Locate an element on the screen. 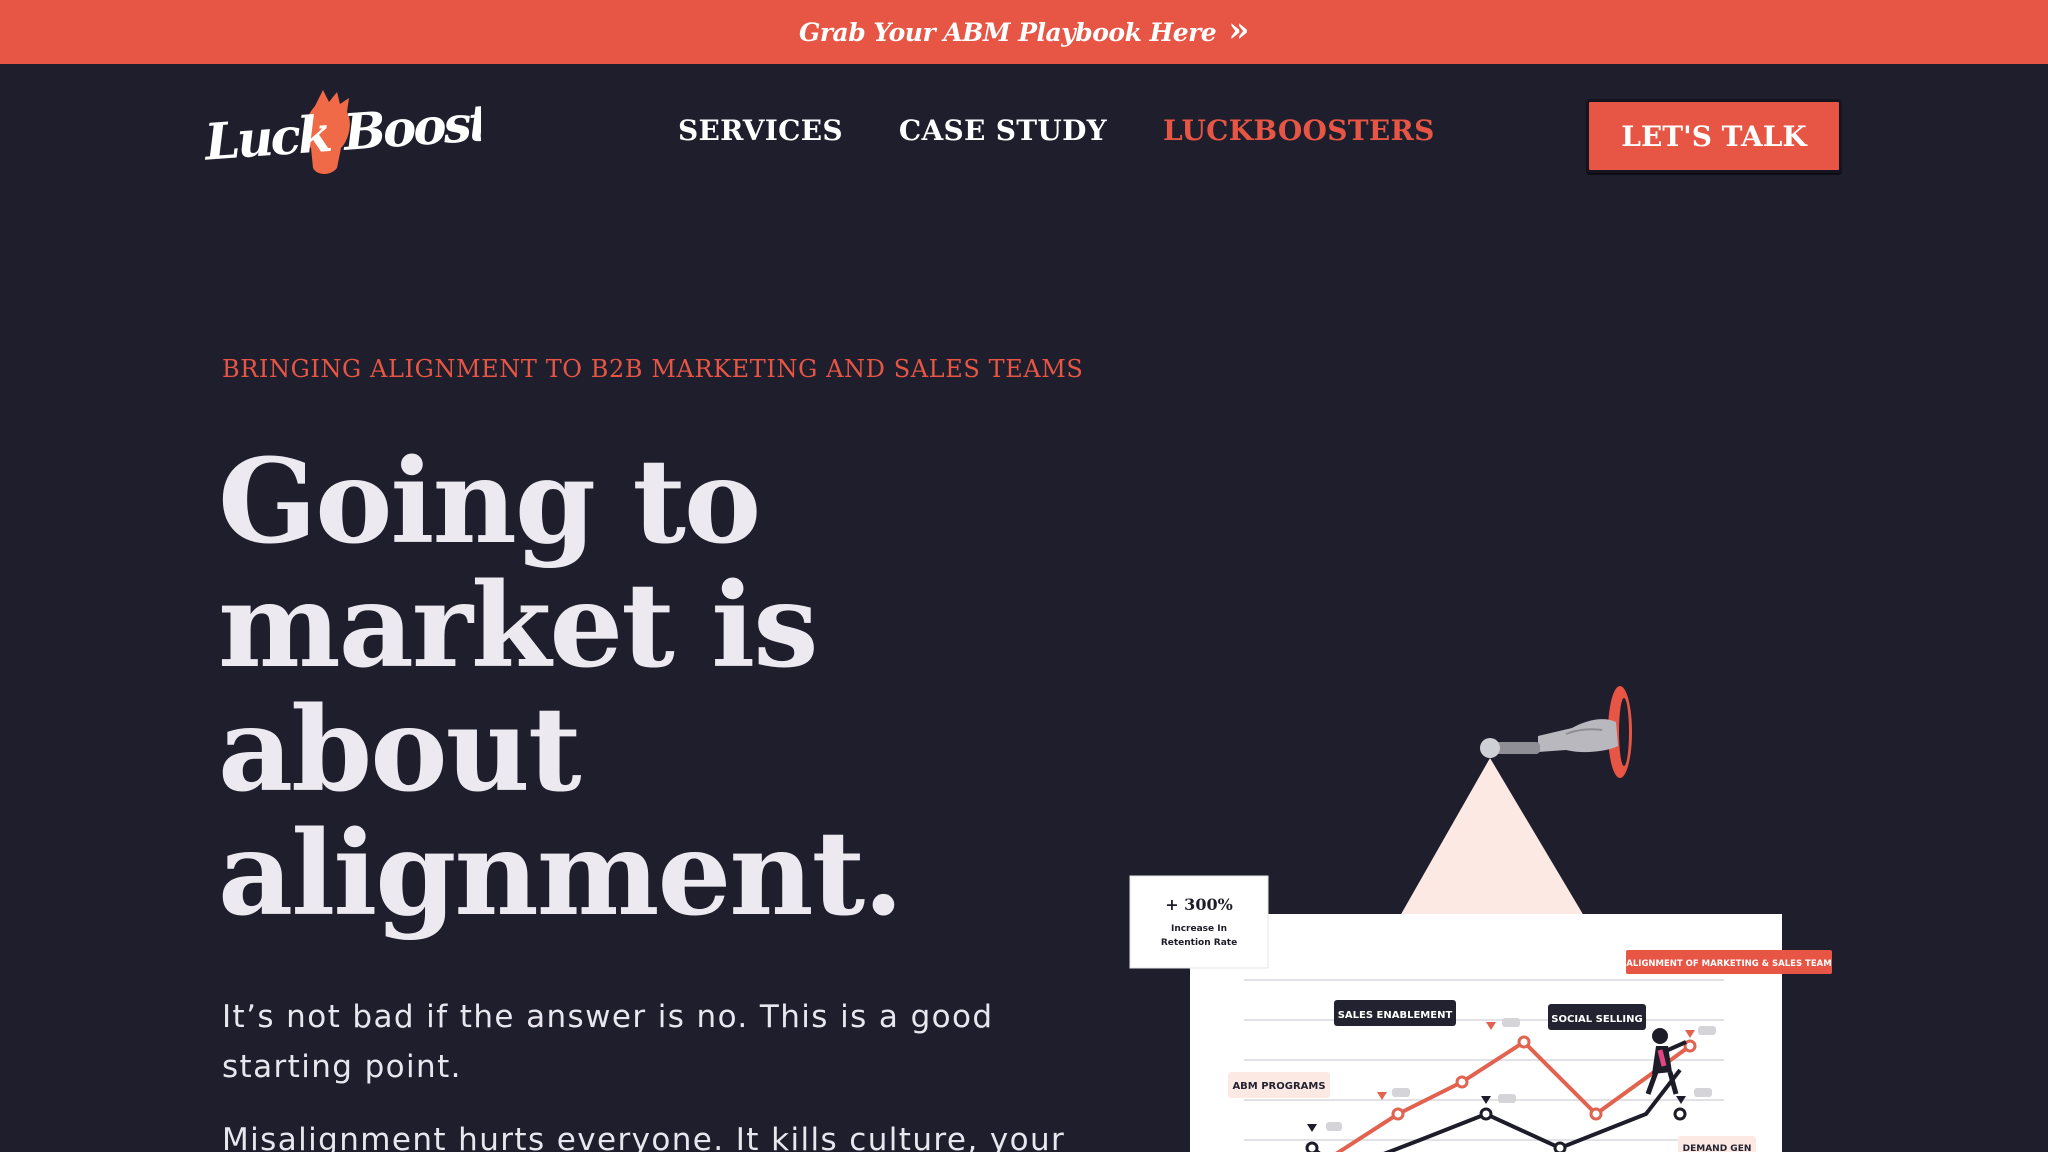 The width and height of the screenshot is (2048, 1152). lets-talk-button: LET'S TALK is located at coordinates (1714, 136).